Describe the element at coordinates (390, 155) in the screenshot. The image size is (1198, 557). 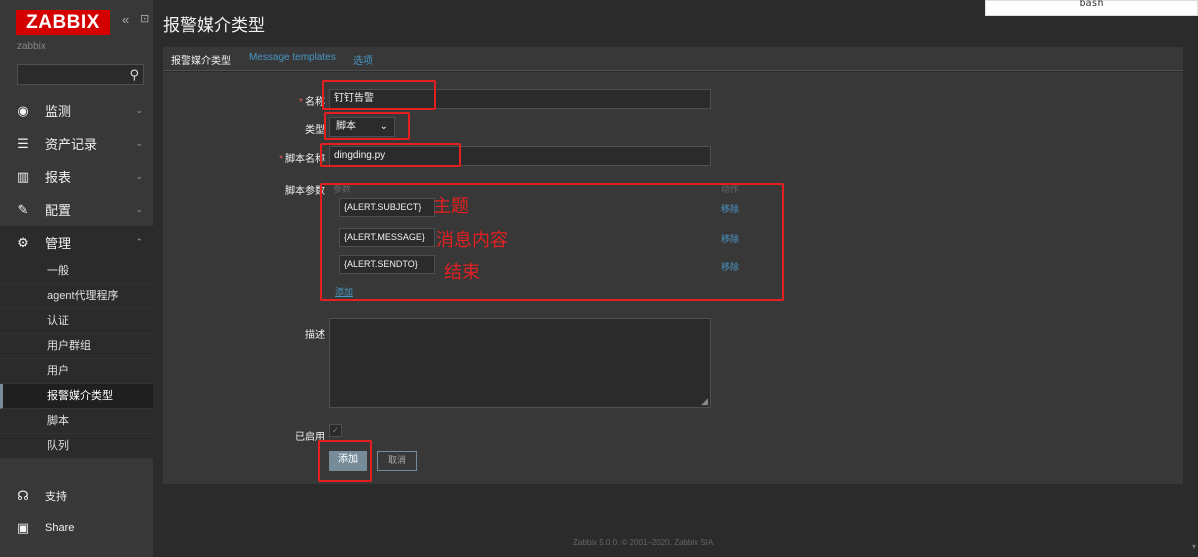
I see `annotation-box-script-name` at that location.